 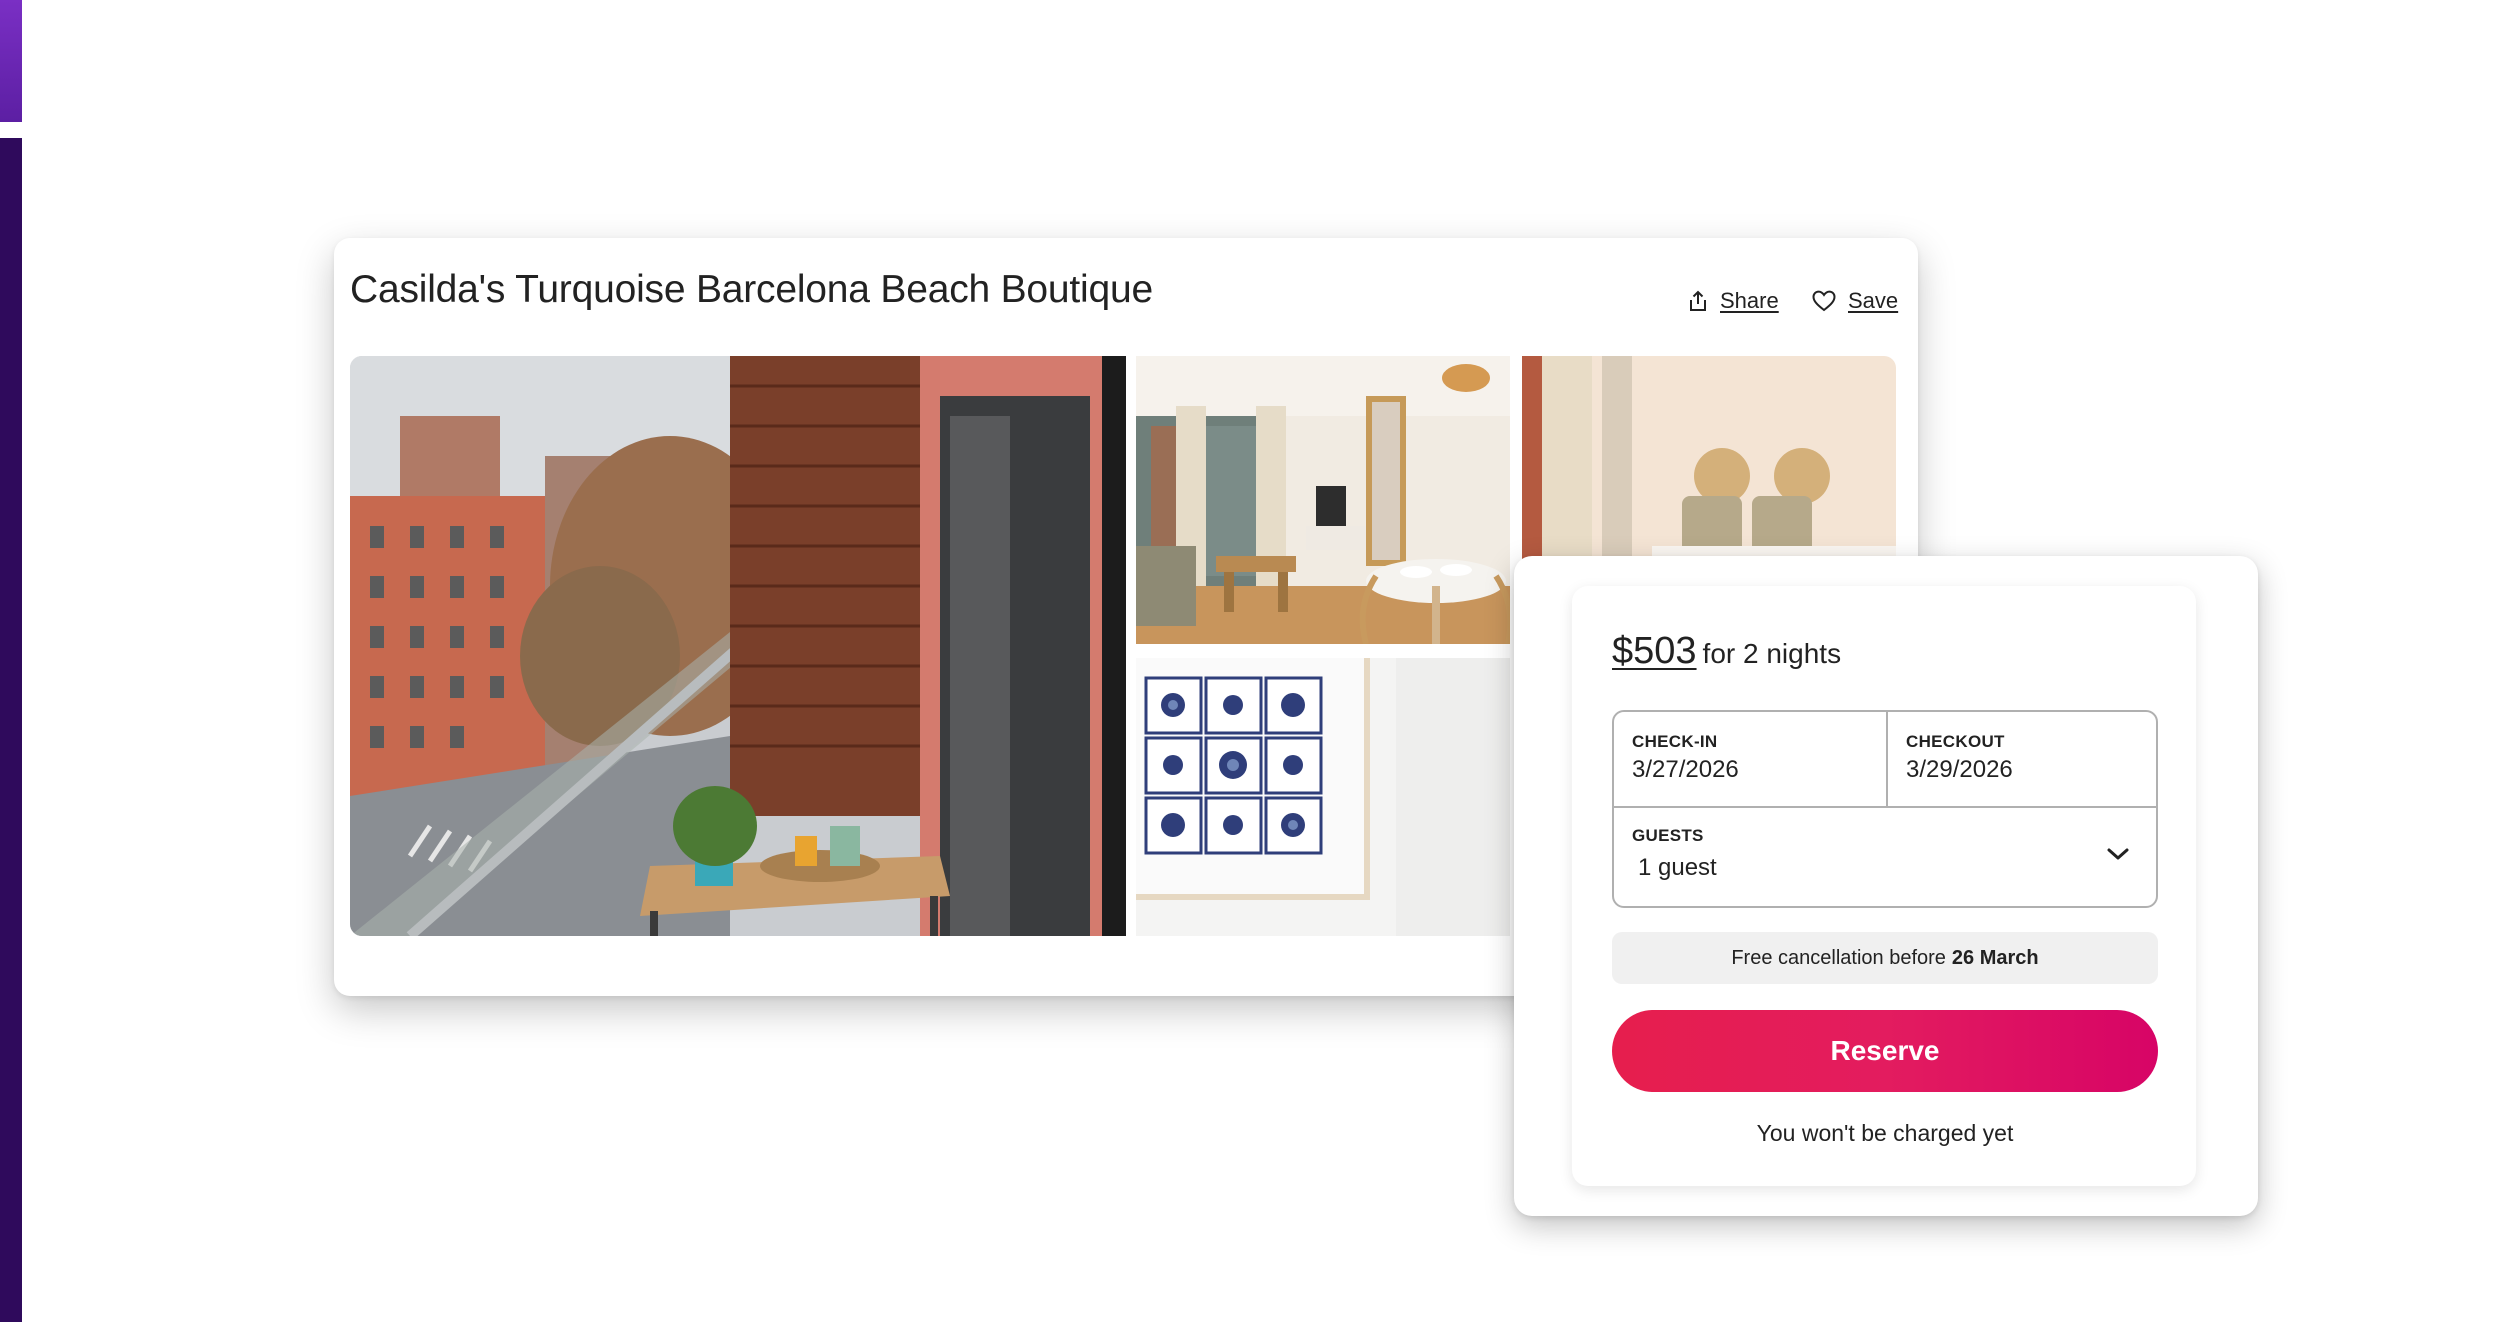 What do you see at coordinates (1886, 856) in the screenshot?
I see `guests-select: GUESTS 1 guest` at bounding box center [1886, 856].